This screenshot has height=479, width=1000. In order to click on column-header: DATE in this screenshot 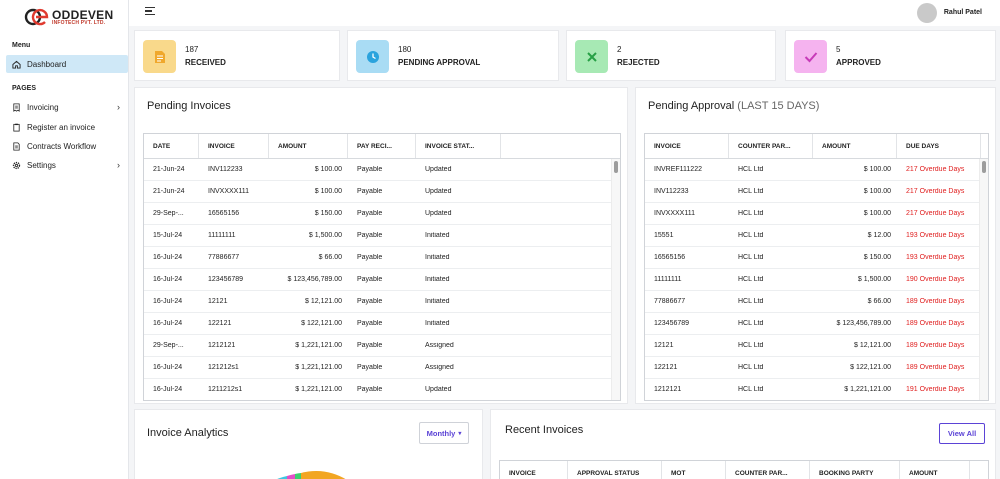, I will do `click(171, 146)`.